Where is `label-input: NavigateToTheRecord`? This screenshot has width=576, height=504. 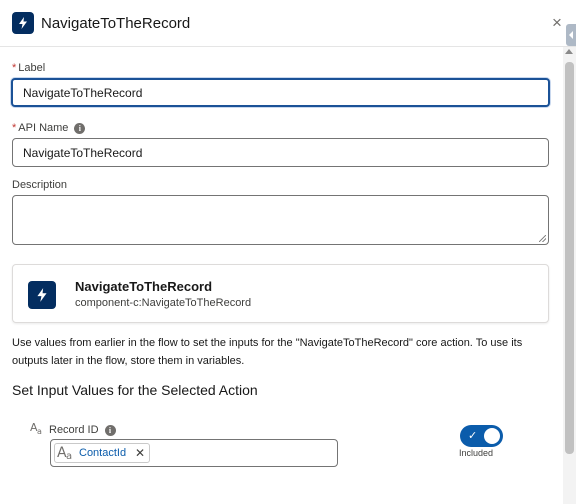
label-input: NavigateToTheRecord is located at coordinates (280, 92).